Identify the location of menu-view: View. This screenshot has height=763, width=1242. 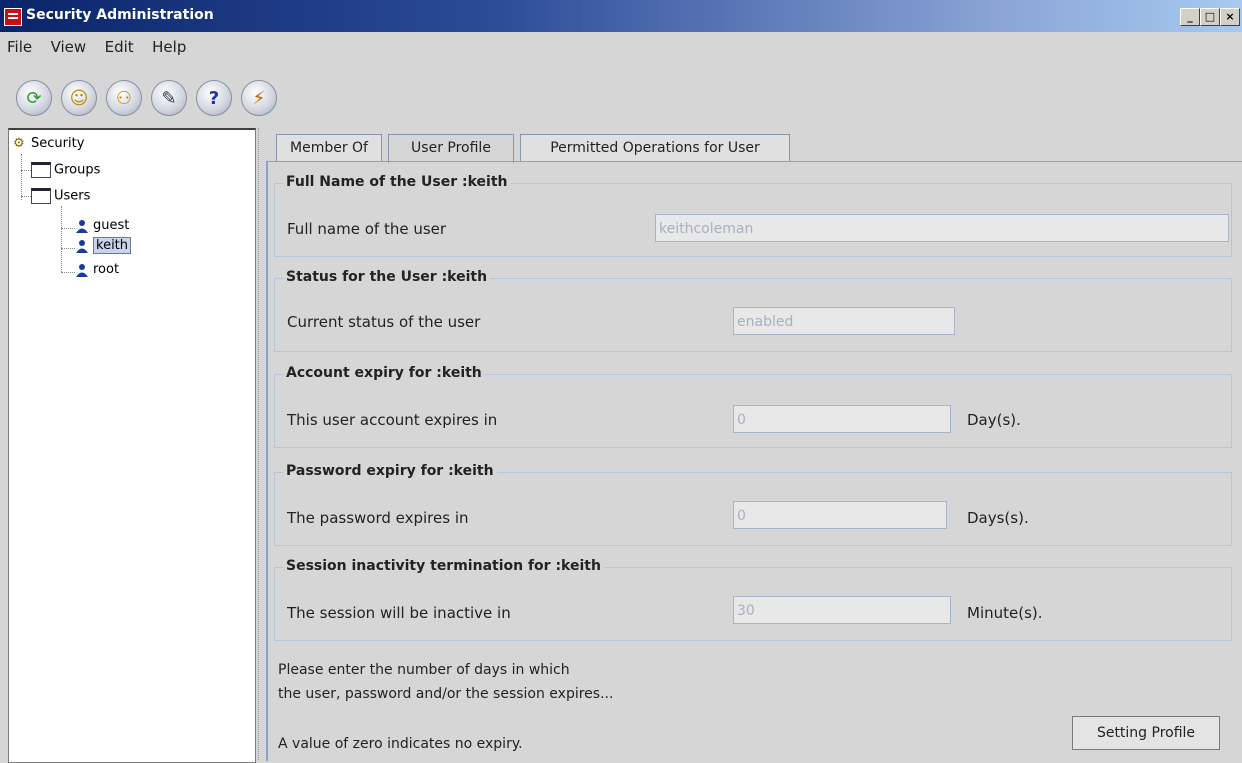
(69, 47).